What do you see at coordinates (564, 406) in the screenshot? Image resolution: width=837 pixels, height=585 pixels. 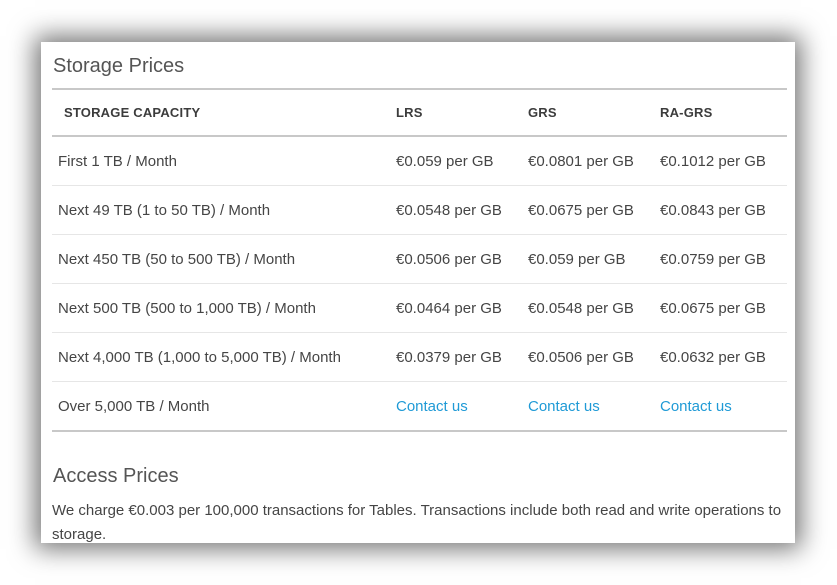 I see `contact-us-link-grs: Contact us` at bounding box center [564, 406].